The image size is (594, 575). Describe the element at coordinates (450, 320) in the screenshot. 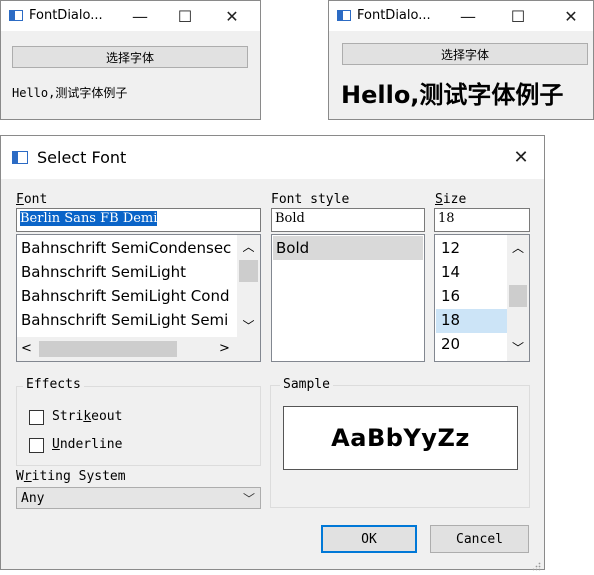

I see `list-item-selected: 18` at that location.